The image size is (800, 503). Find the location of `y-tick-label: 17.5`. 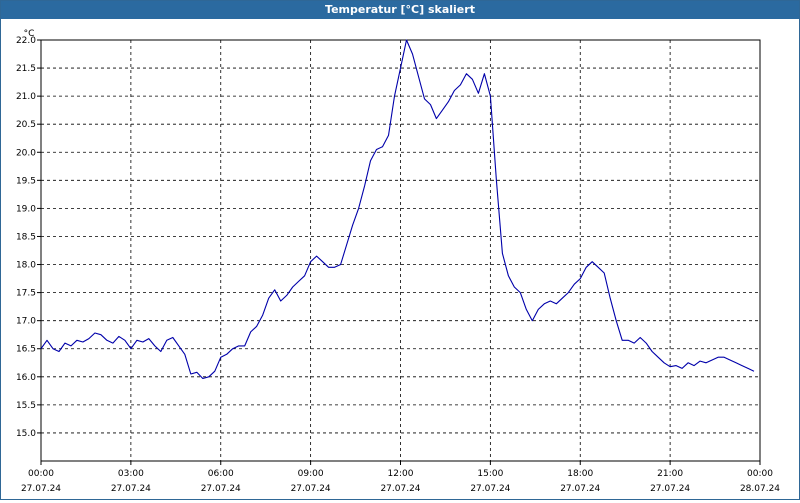

y-tick-label: 17.5 is located at coordinates (26, 294).